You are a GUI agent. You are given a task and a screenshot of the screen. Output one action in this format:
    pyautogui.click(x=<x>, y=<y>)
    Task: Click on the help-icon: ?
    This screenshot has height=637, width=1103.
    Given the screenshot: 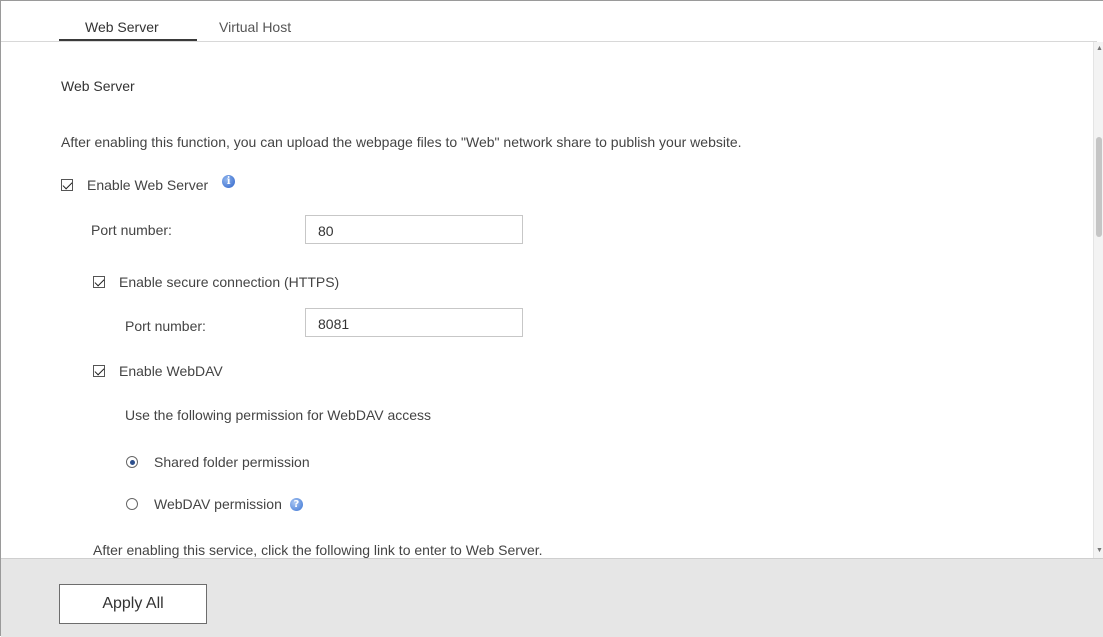 What is the action you would take?
    pyautogui.click(x=296, y=504)
    